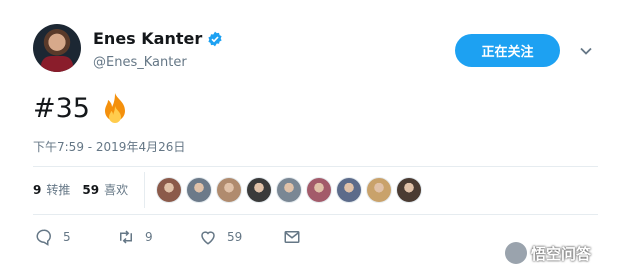  I want to click on user-avatar, so click(57, 48).